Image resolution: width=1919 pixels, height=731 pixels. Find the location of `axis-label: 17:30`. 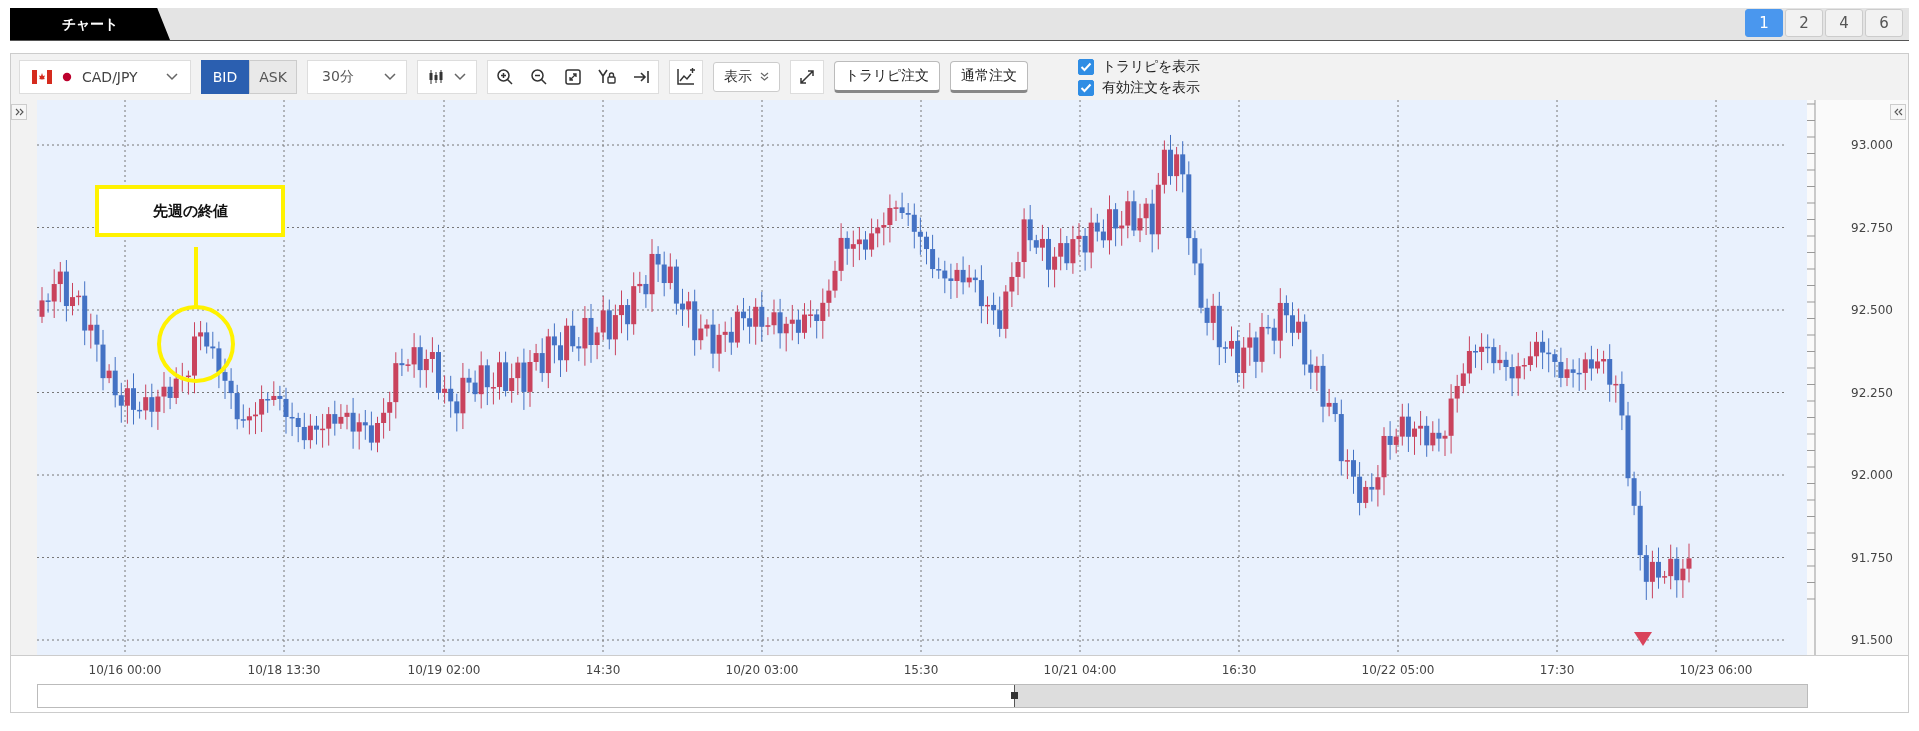

axis-label: 17:30 is located at coordinates (1557, 670).